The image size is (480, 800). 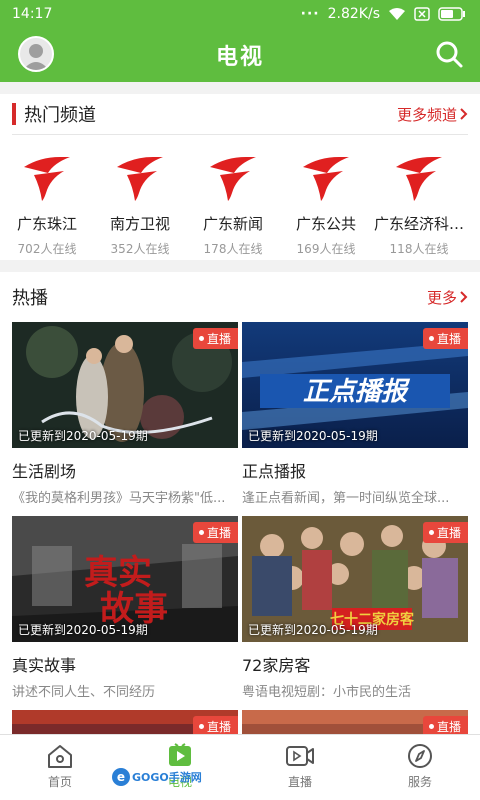 I want to click on show-description: 粤语电视短剧：小市民的生活, so click(x=327, y=692).